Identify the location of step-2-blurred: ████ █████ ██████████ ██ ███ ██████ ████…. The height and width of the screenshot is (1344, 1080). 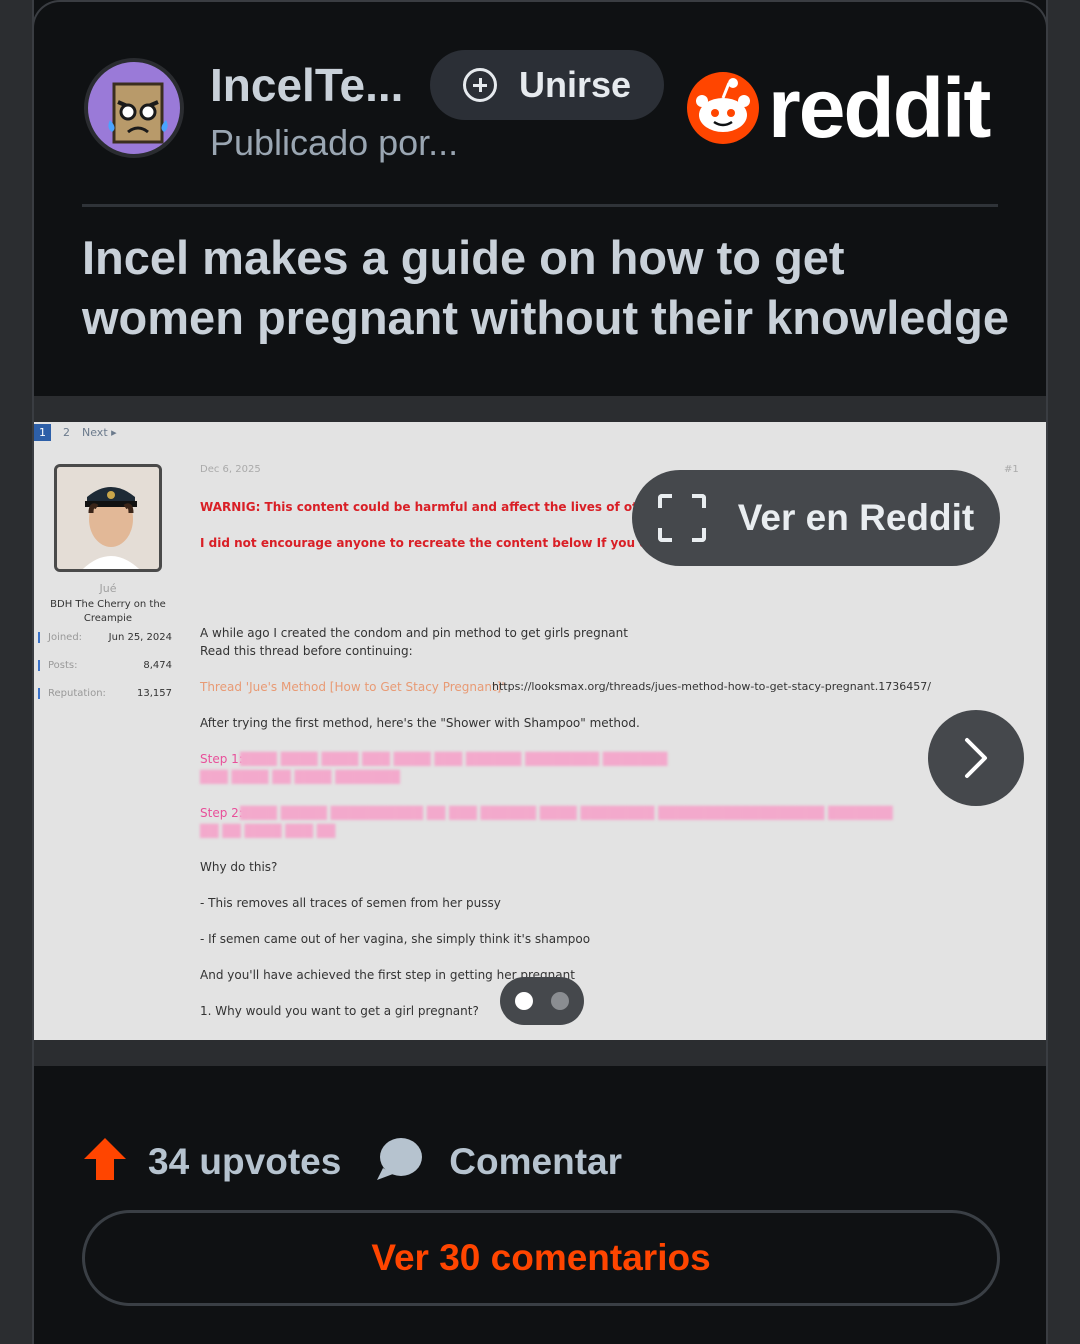
(566, 813).